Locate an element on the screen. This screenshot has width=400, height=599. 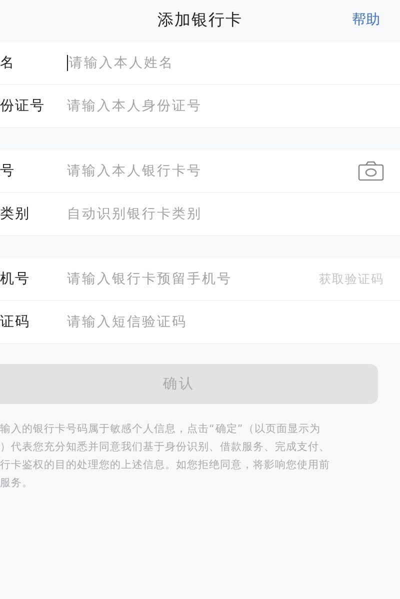
field-label: 类别 is located at coordinates (15, 214).